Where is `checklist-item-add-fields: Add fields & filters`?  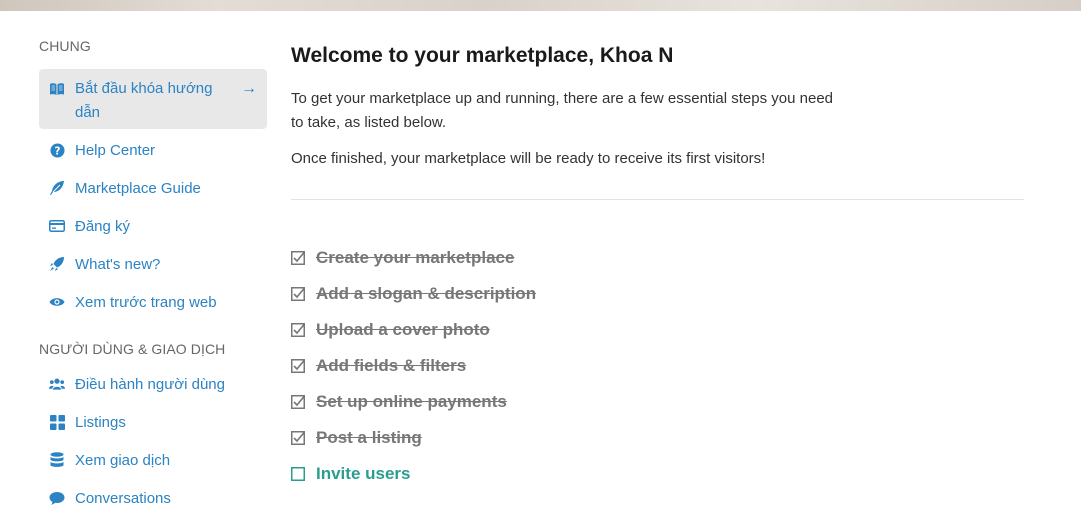
checklist-item-add-fields: Add fields & filters is located at coordinates (657, 366).